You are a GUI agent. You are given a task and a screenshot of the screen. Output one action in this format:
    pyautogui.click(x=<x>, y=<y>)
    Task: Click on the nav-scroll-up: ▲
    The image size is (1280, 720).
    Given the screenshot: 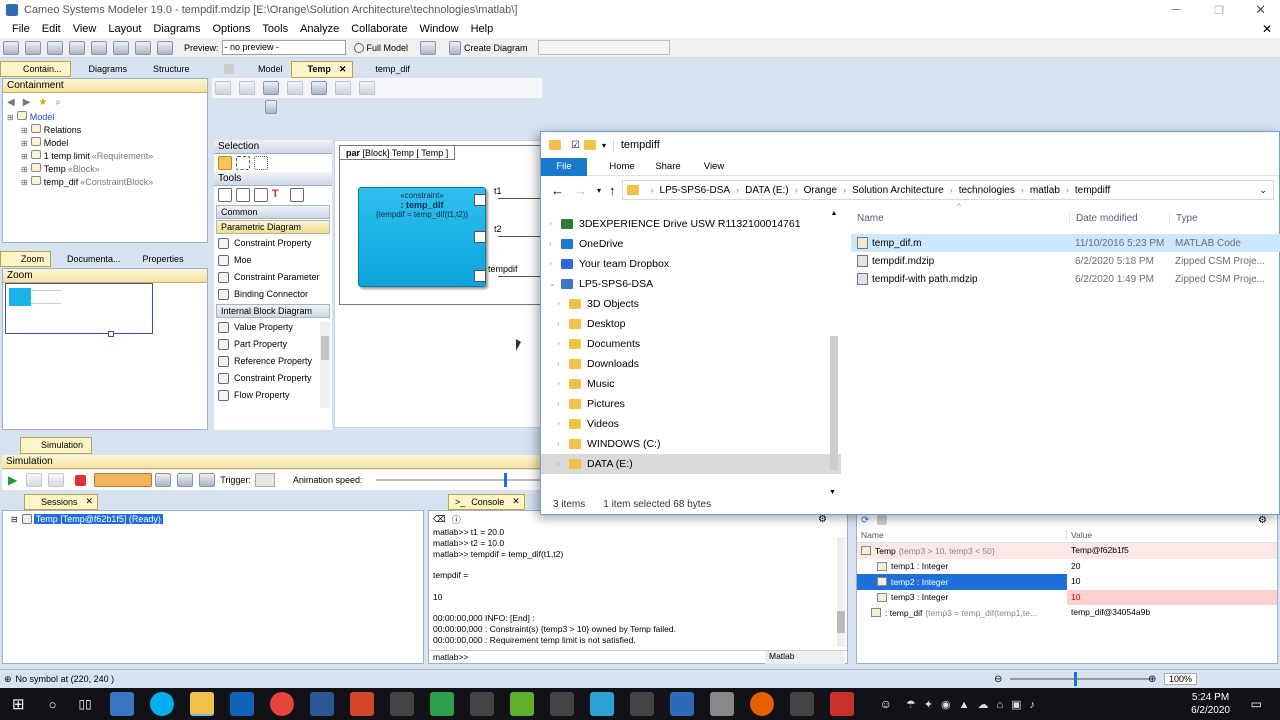 What is the action you would take?
    pyautogui.click(x=834, y=213)
    